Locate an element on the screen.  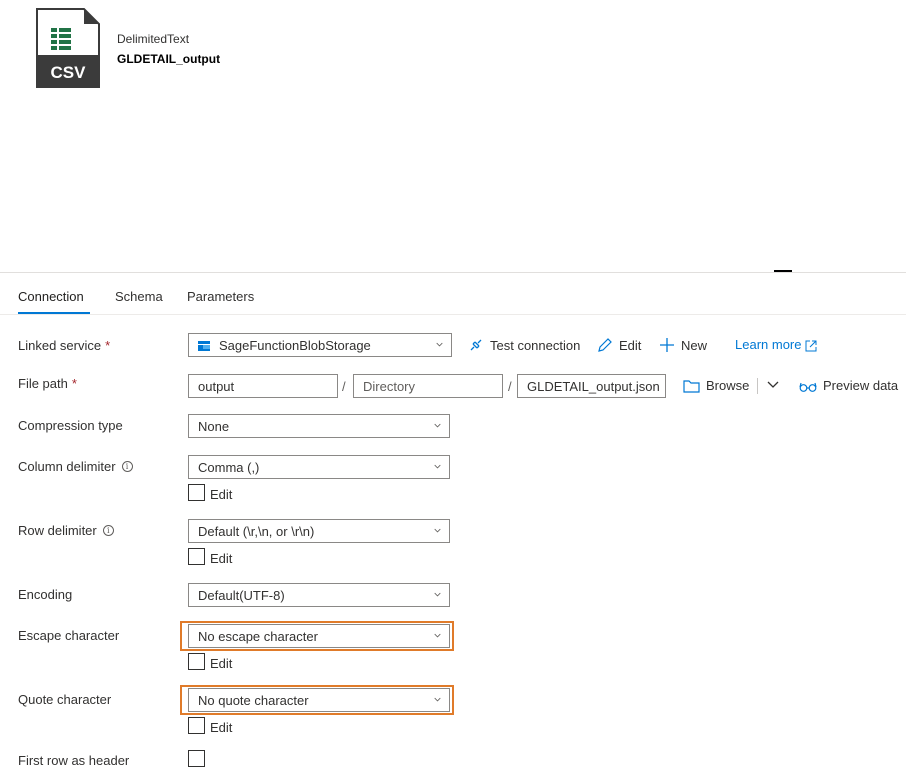
edit-linked-service-button: Edit is located at coordinates (619, 345).